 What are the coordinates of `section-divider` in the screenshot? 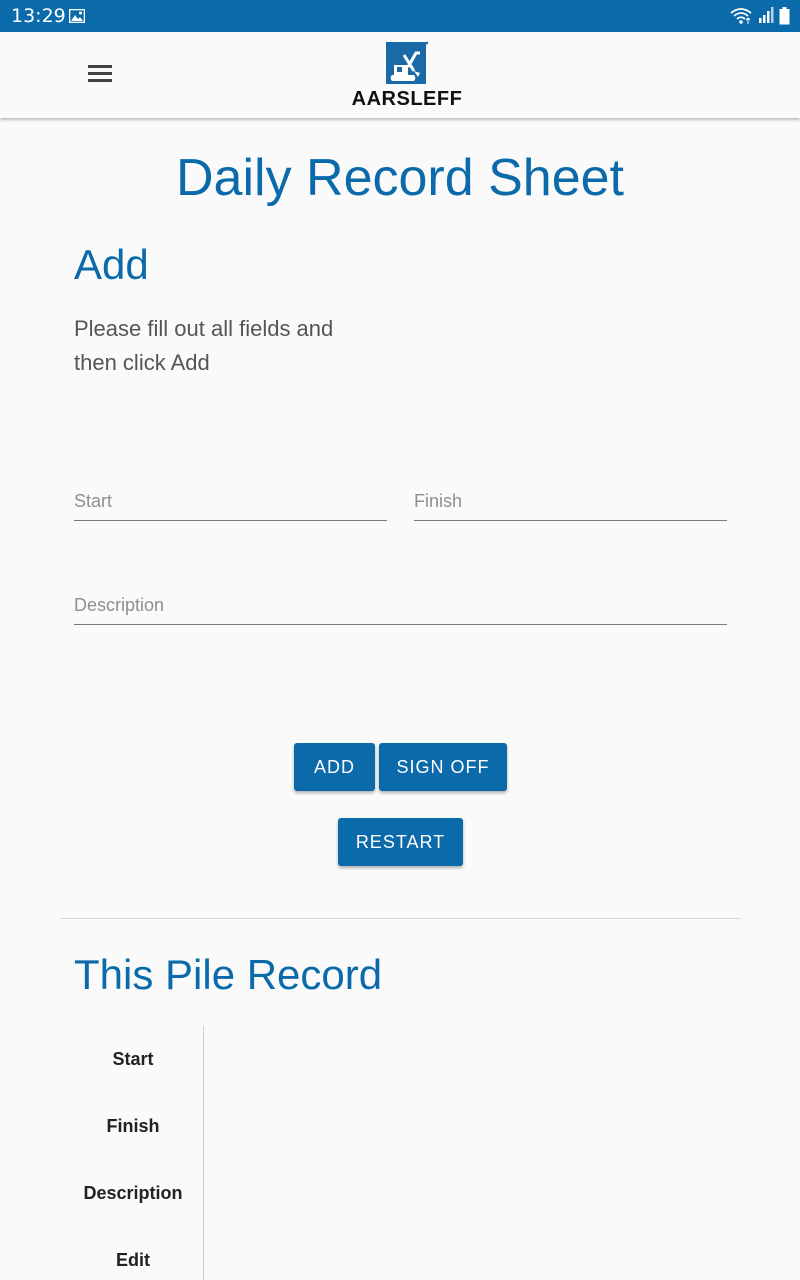 It's located at (400, 918).